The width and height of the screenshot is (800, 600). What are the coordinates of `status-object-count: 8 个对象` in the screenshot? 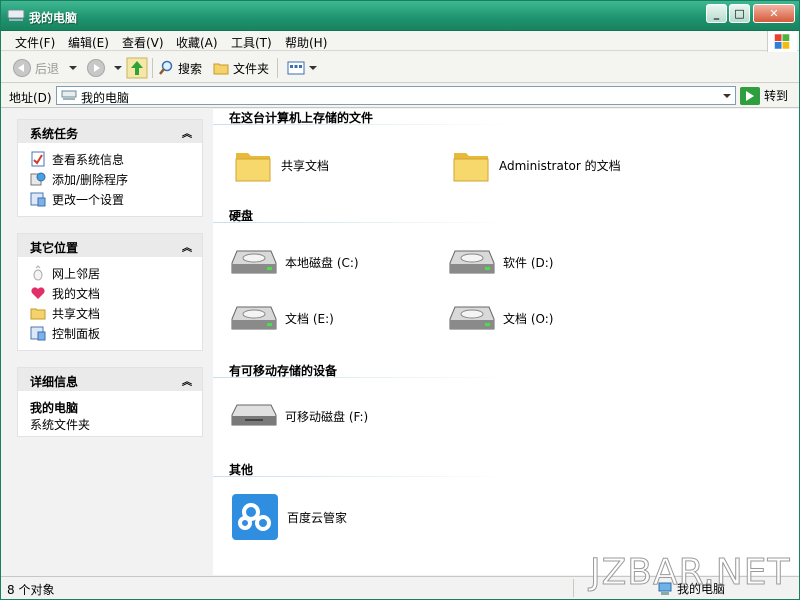 It's located at (31, 590).